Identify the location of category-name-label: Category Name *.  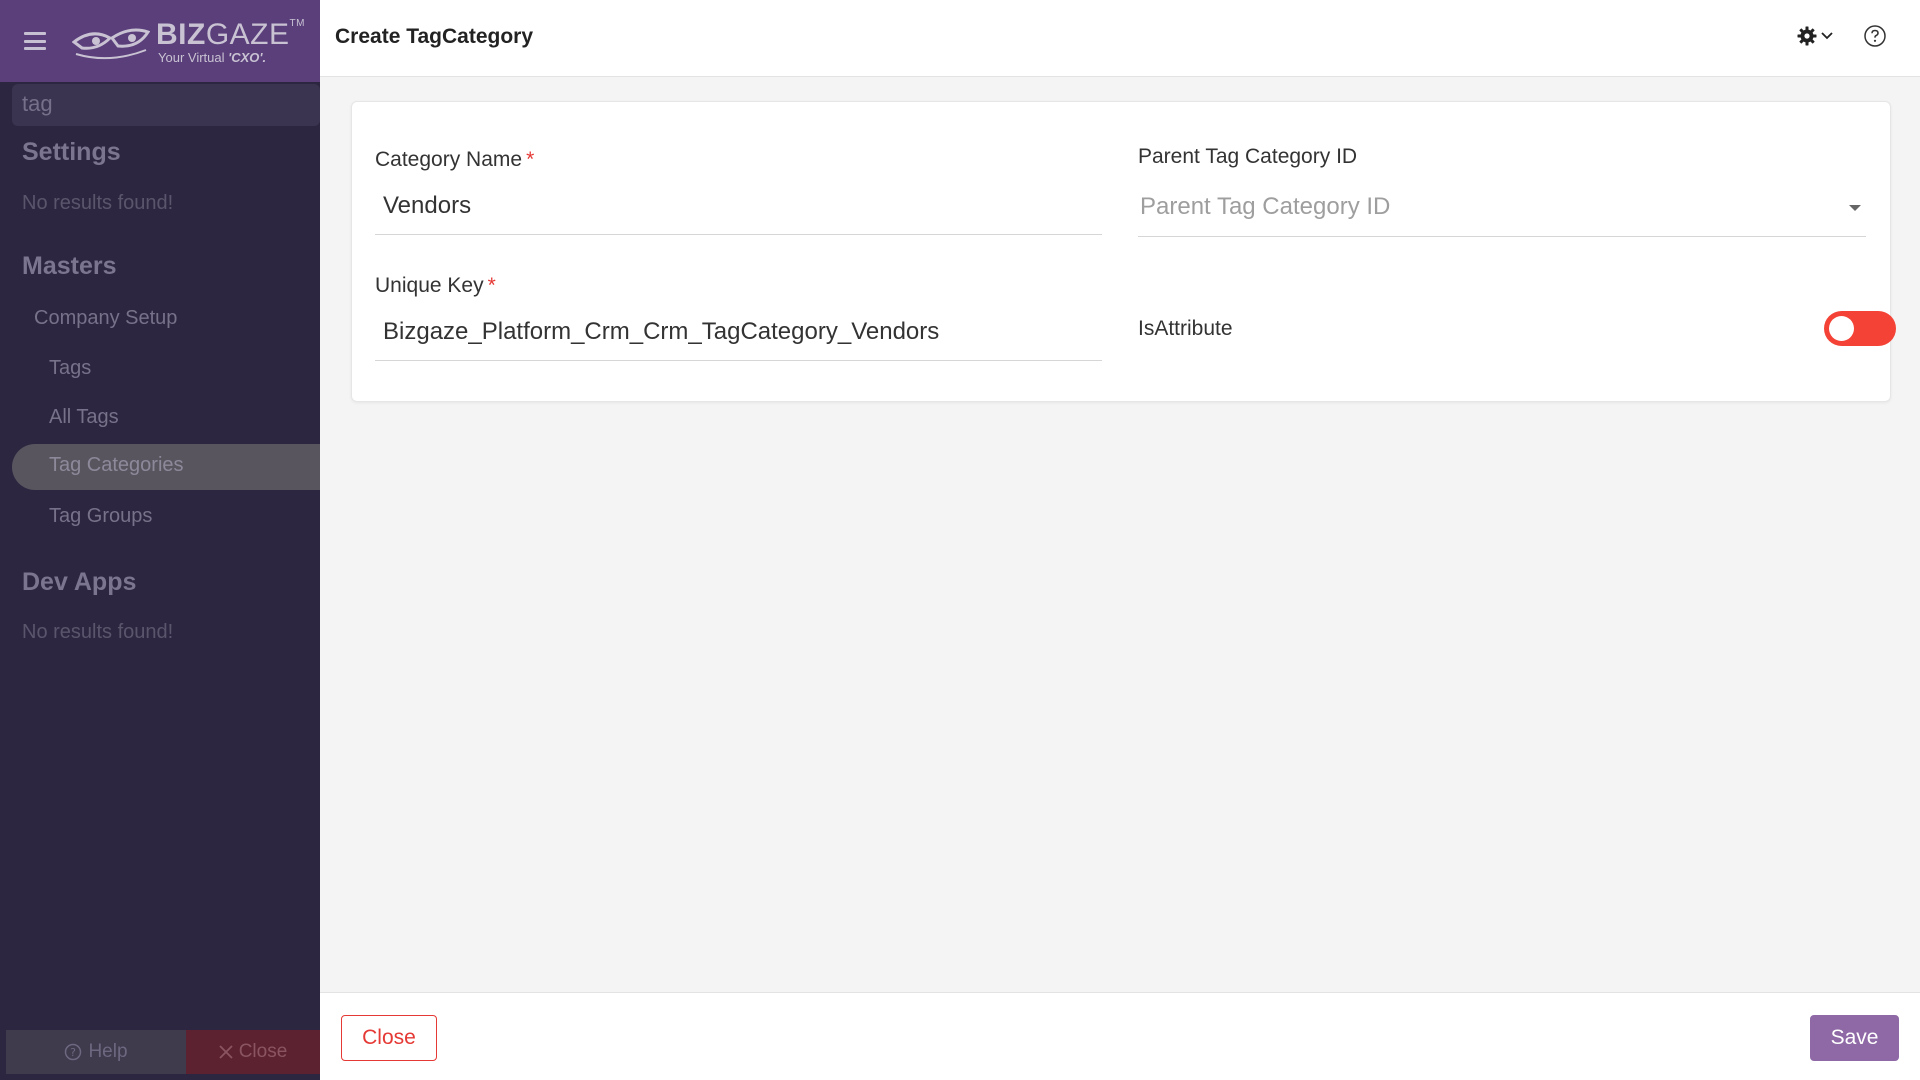
(455, 159).